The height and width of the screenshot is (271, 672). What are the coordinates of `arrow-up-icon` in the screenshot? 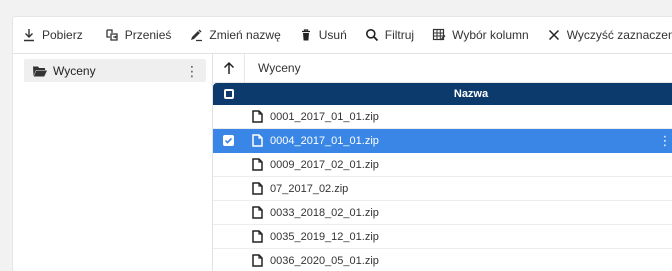 It's located at (228, 67).